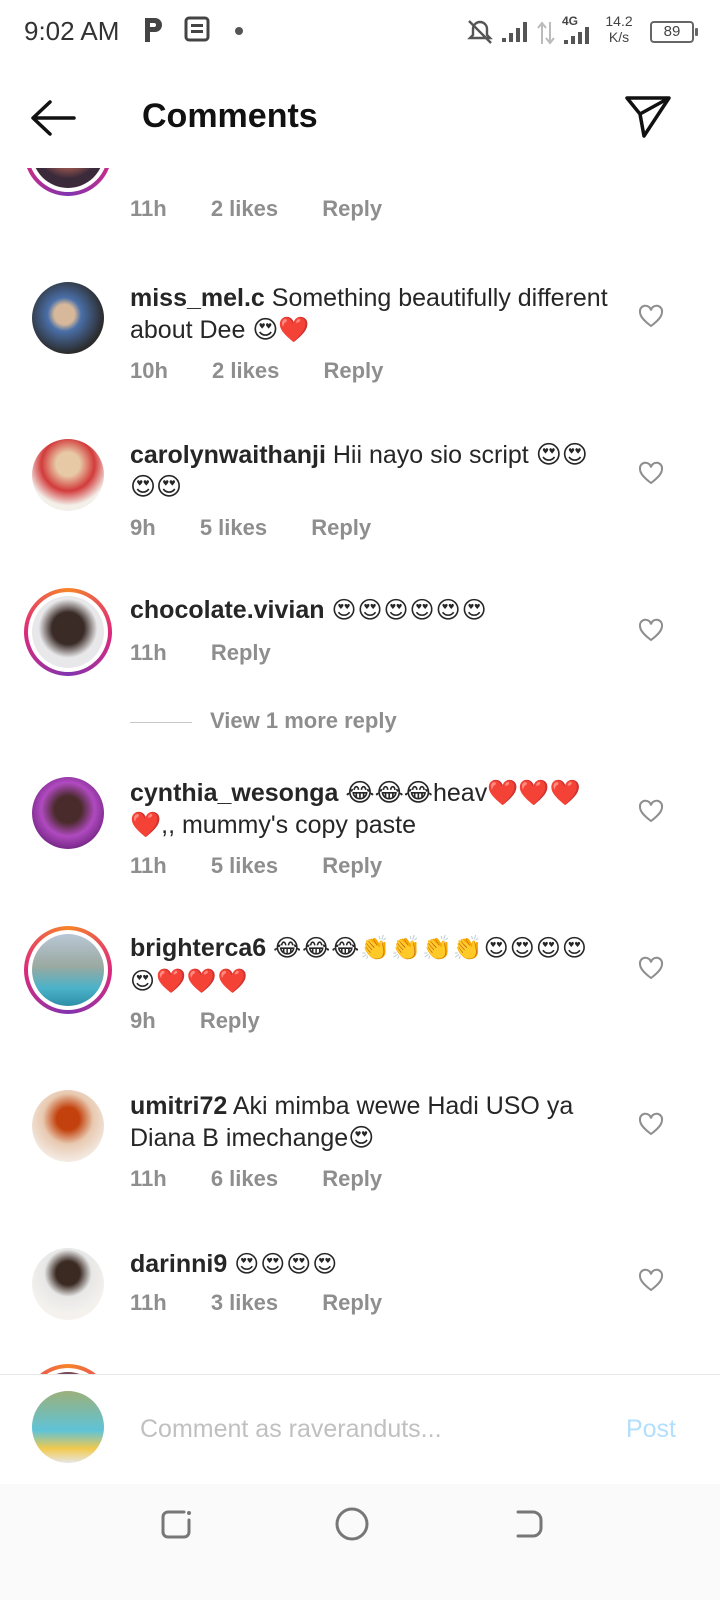 The height and width of the screenshot is (1600, 720). I want to click on comment-item: chocolate.vivian 😍😍😍😍😍😍 11h Reply, so click(360, 638).